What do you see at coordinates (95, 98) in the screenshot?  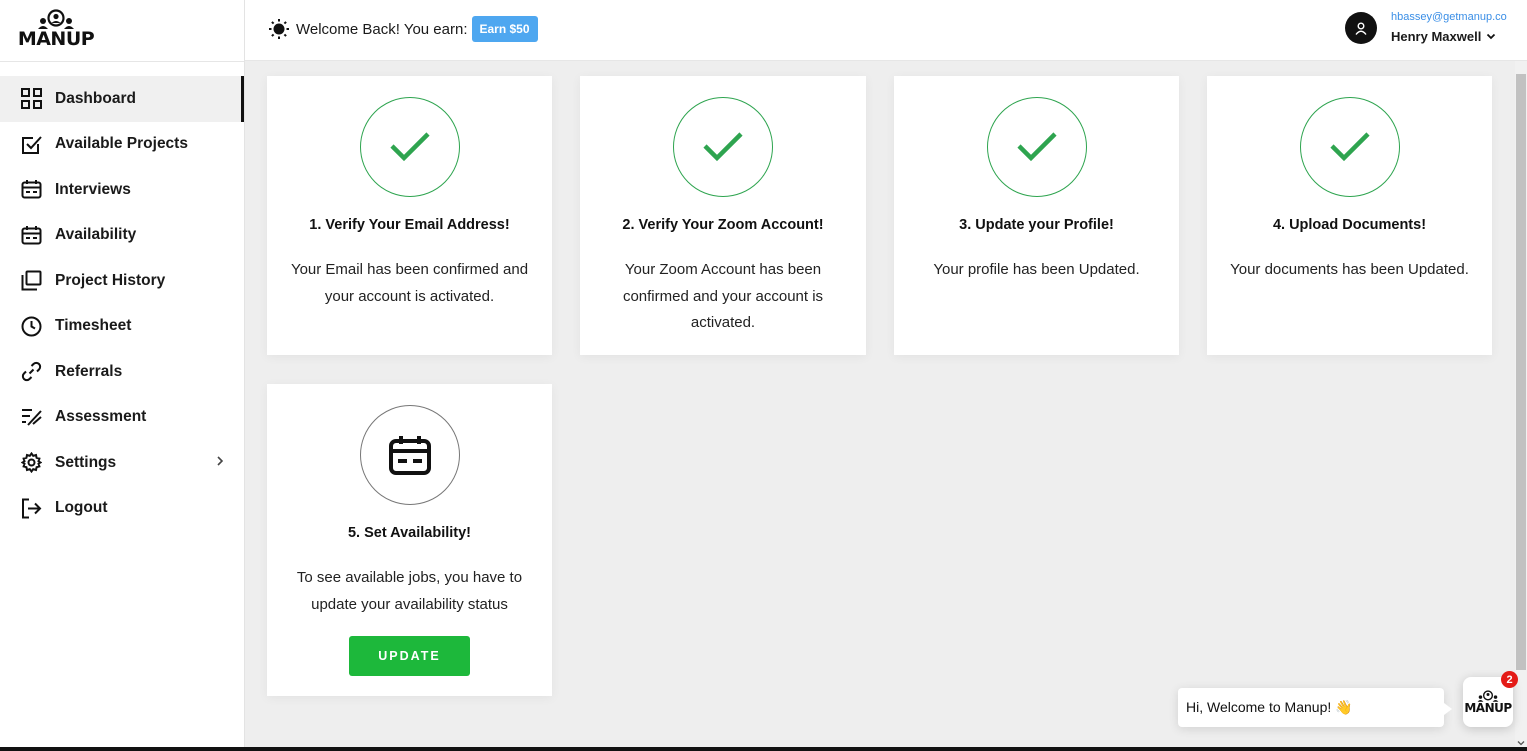 I see `sidebar-item-label: Dashboard` at bounding box center [95, 98].